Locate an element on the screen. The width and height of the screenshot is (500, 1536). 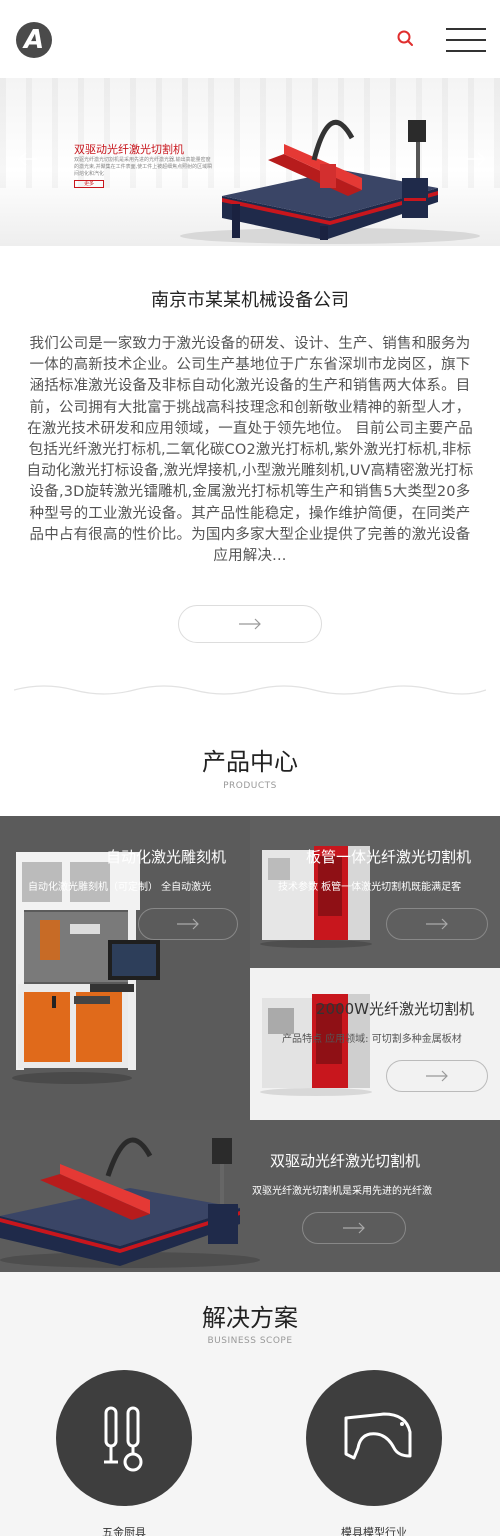
product-title: 双驱动光纤激光切割机 is located at coordinates (345, 1161).